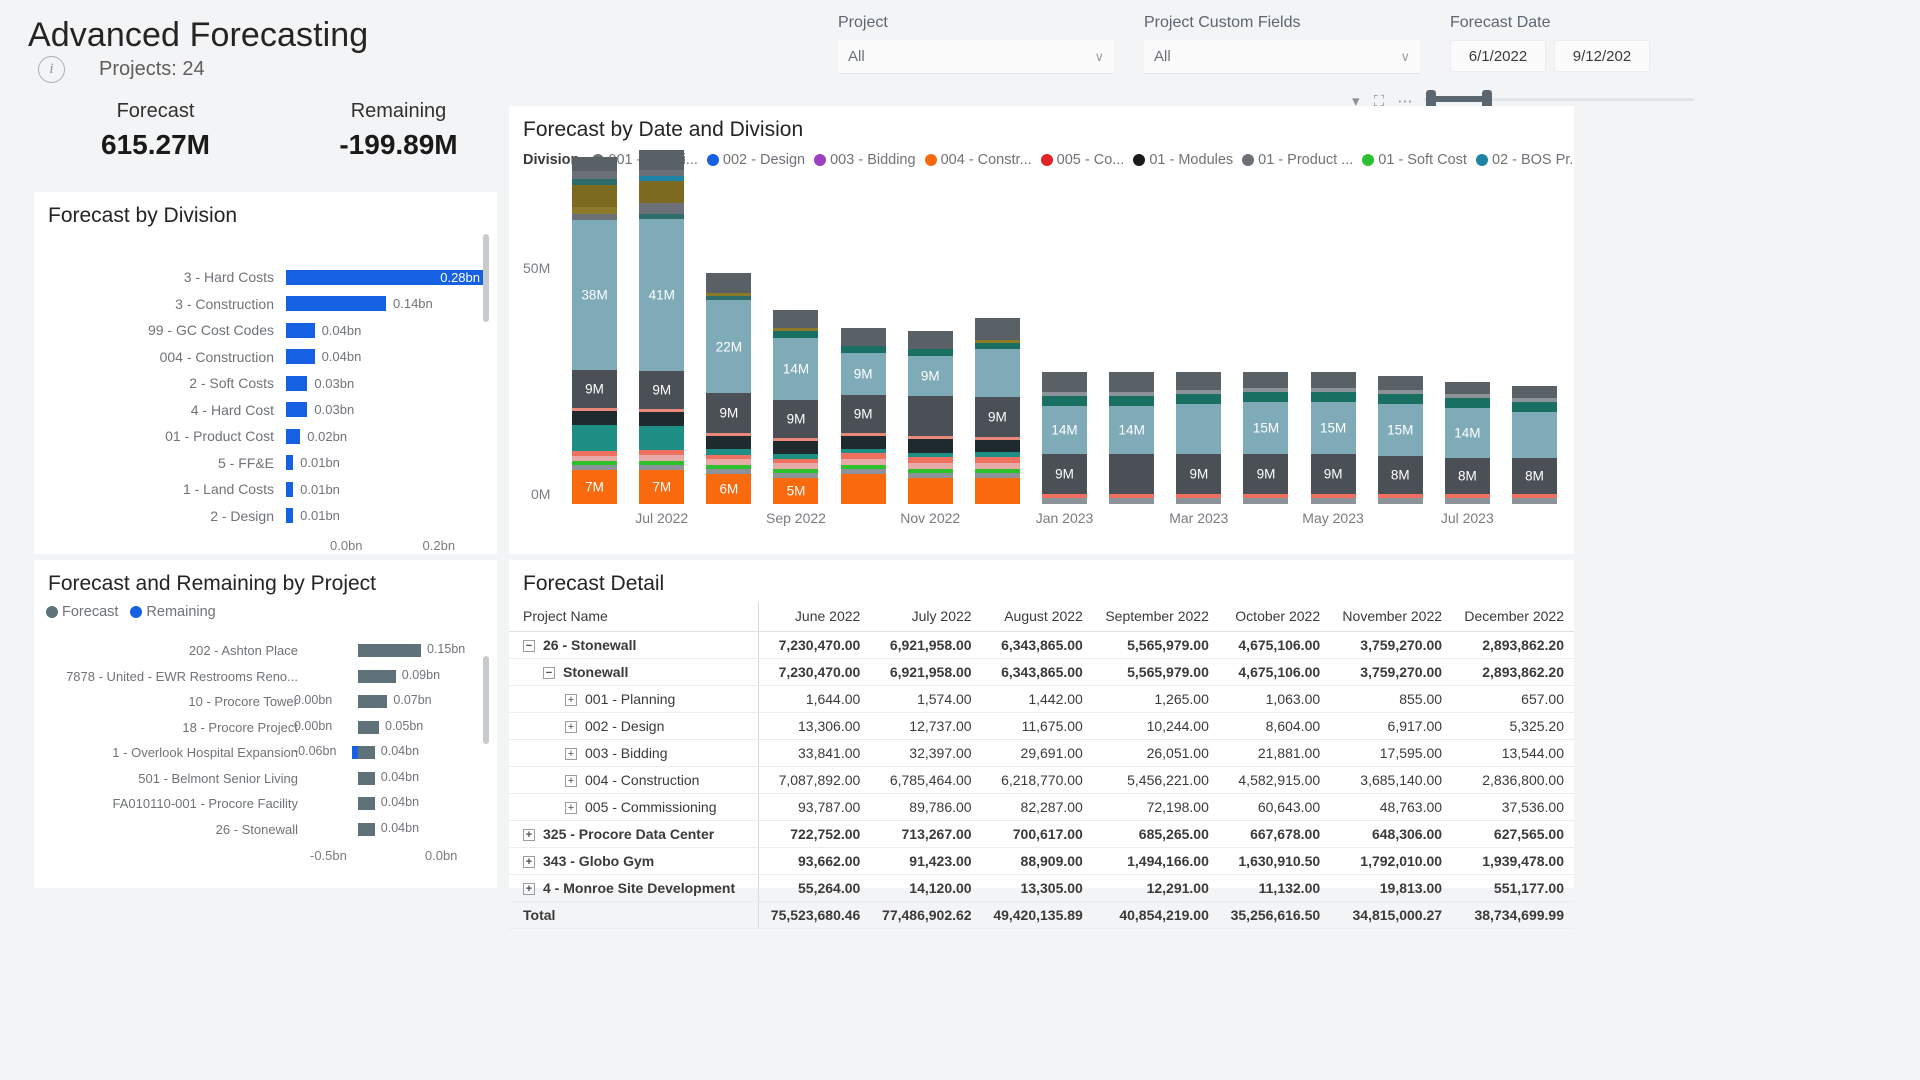 The width and height of the screenshot is (1920, 1080). Describe the element at coordinates (1037, 617) in the screenshot. I see `table-column-header: August 2022` at that location.